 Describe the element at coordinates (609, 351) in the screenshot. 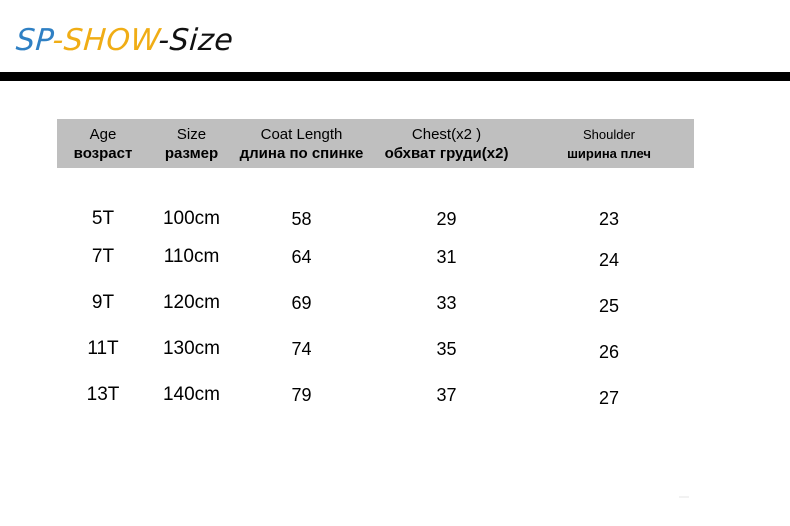

I see `cell-shoulder: 26` at that location.